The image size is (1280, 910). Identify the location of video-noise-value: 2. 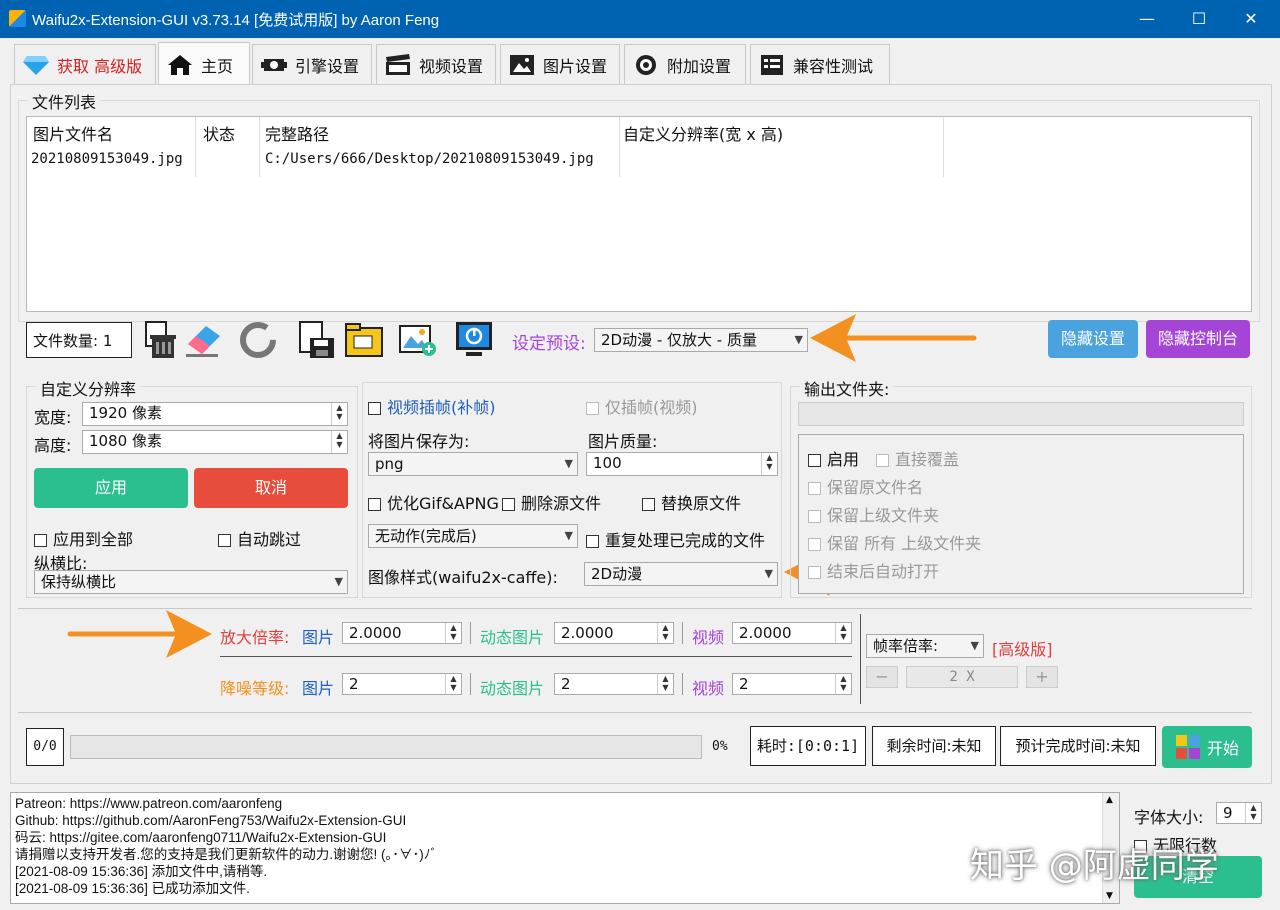
(744, 684).